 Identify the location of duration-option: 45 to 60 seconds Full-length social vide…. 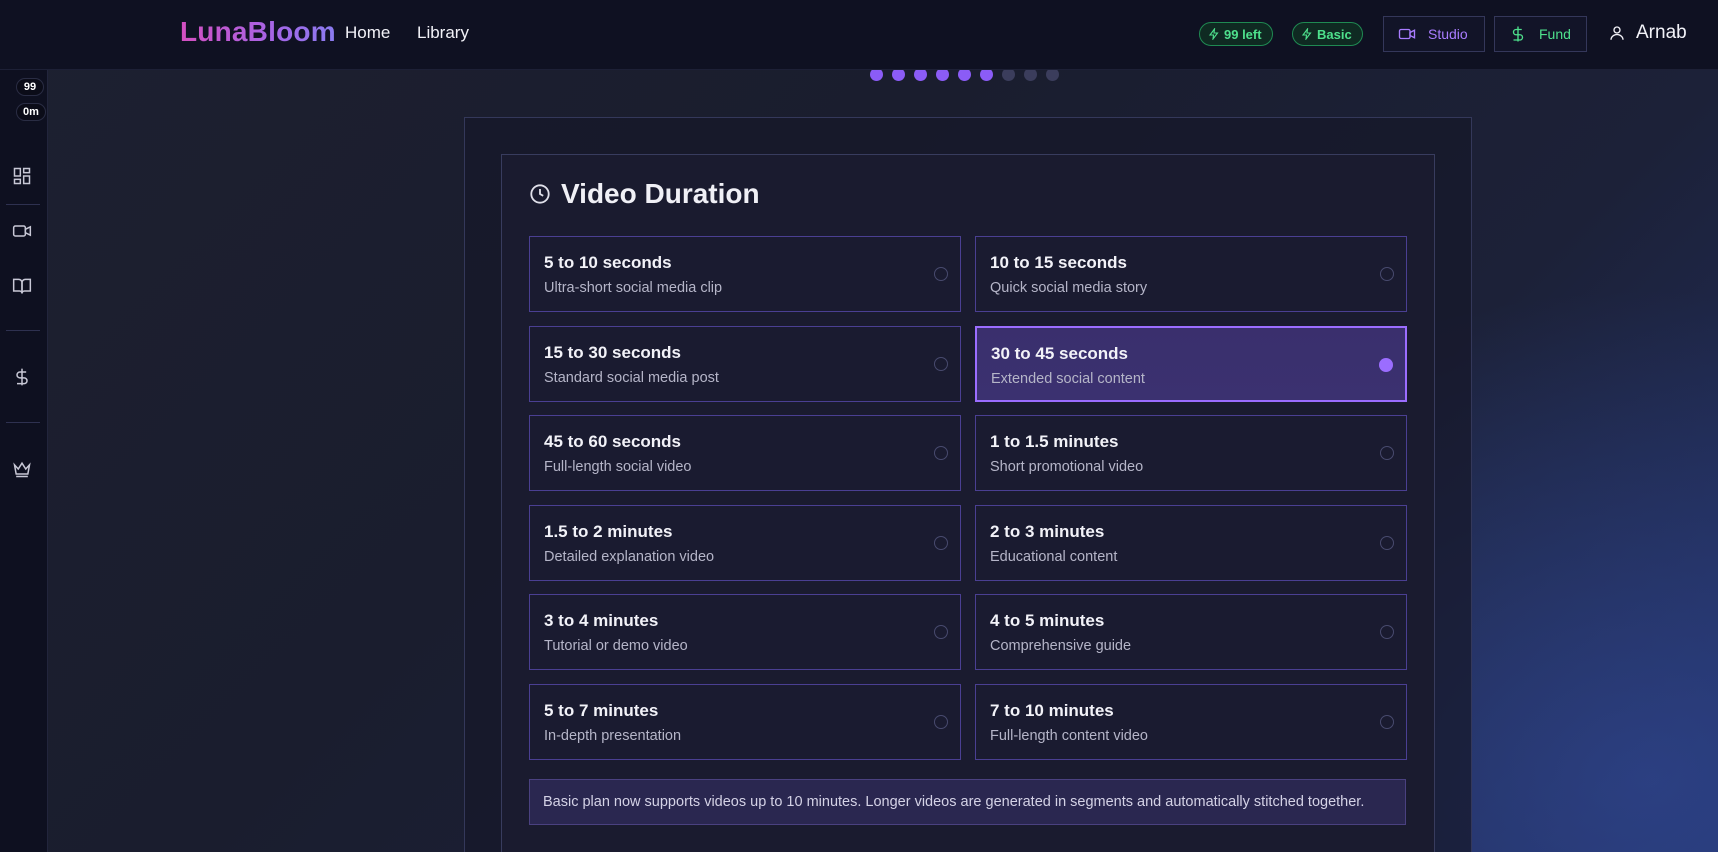
(745, 453).